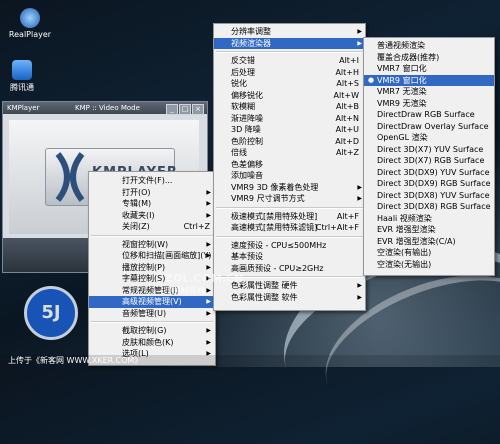 Image resolution: width=500 pixels, height=444 pixels. What do you see at coordinates (289, 176) in the screenshot?
I see `menu-item: 添加噪音` at bounding box center [289, 176].